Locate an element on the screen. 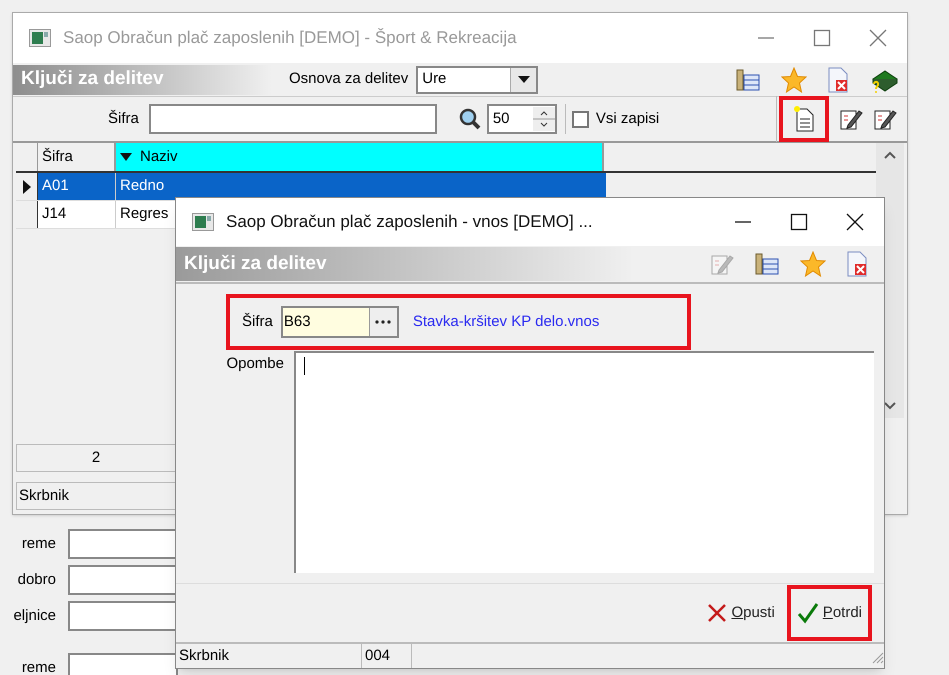  code-description: Stavka-kršitev KP delo.vnos is located at coordinates (506, 322).